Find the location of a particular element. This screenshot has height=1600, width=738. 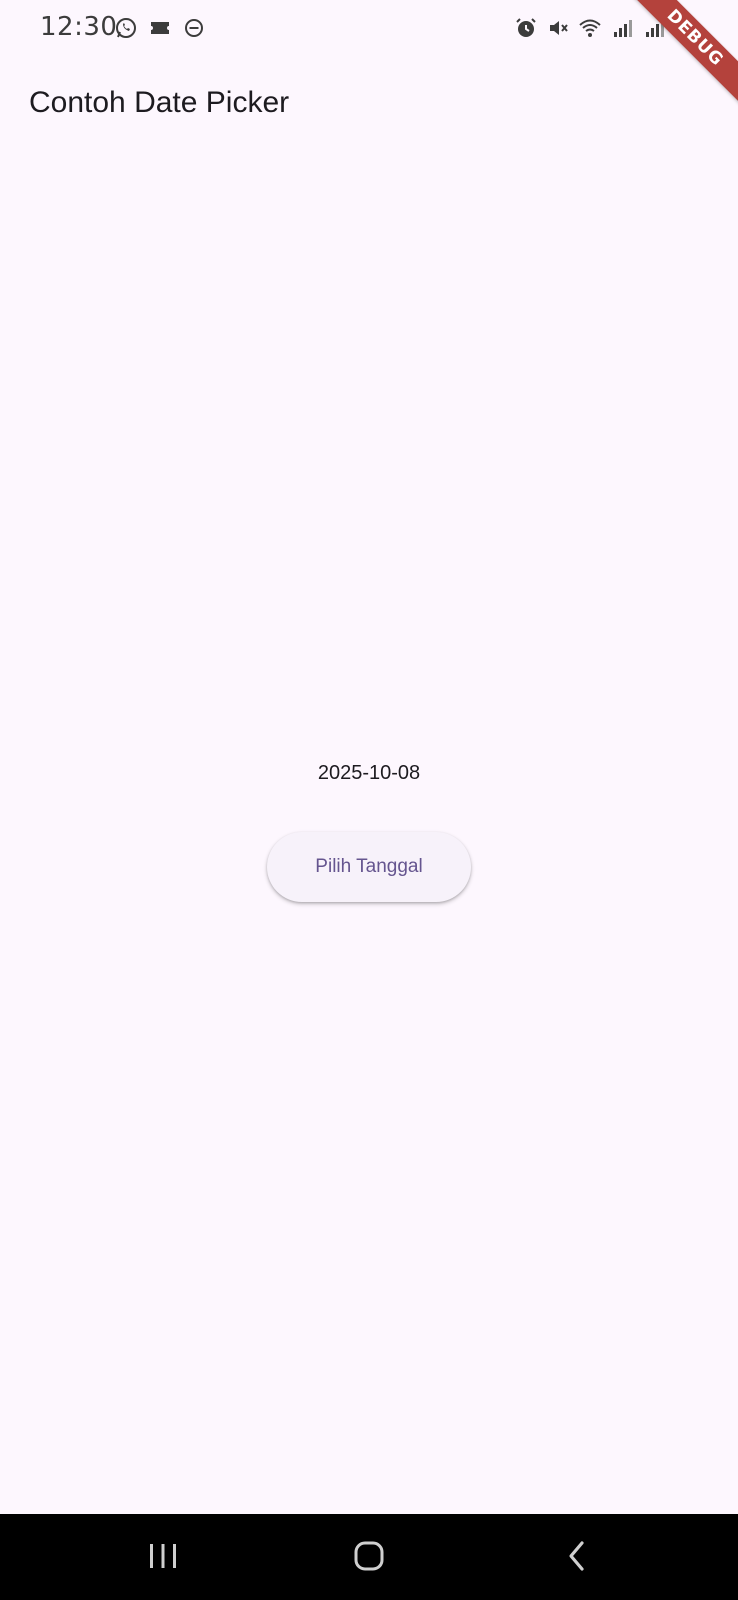

navigation-bar is located at coordinates (369, 1557).